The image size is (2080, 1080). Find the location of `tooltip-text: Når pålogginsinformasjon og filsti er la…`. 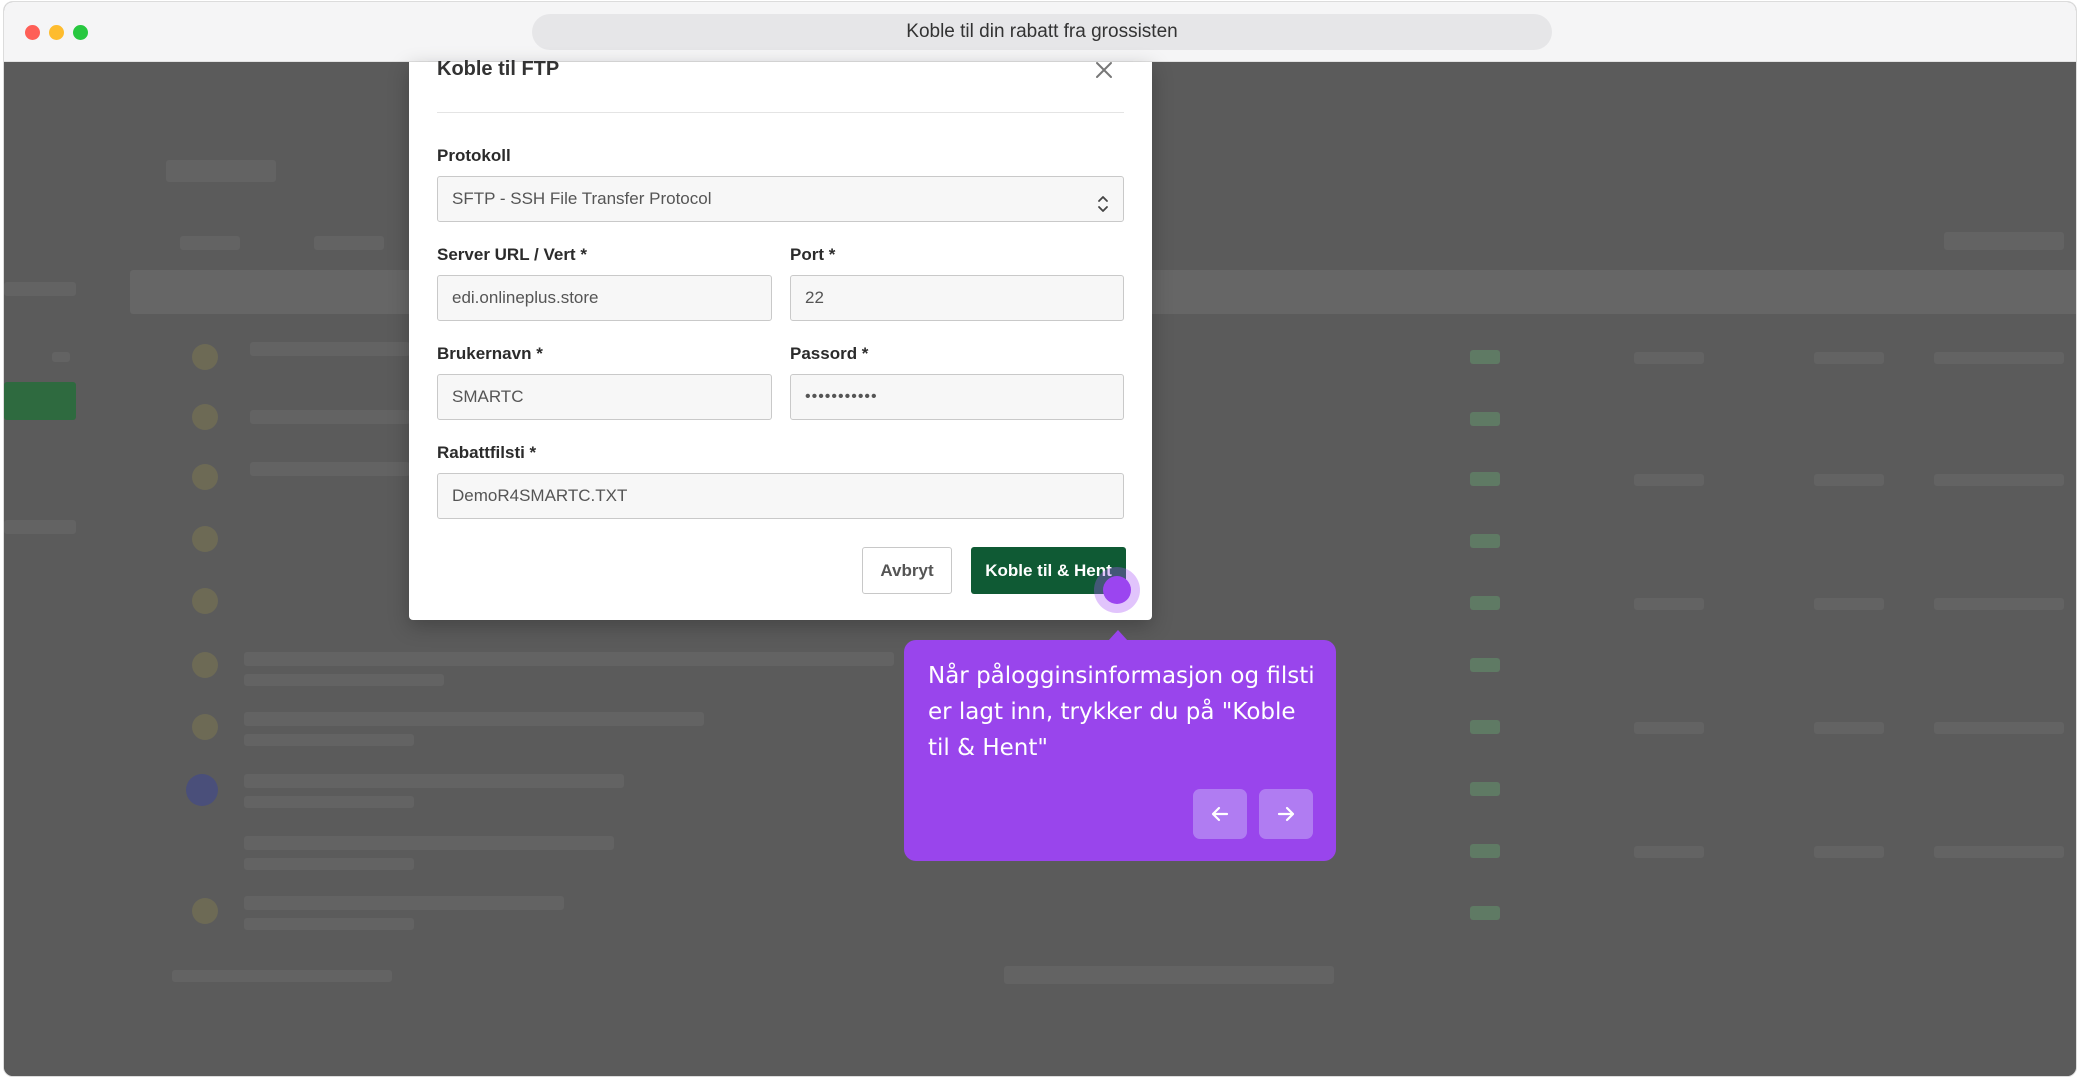

tooltip-text: Når pålogginsinformasjon og filsti er la… is located at coordinates (1121, 712).